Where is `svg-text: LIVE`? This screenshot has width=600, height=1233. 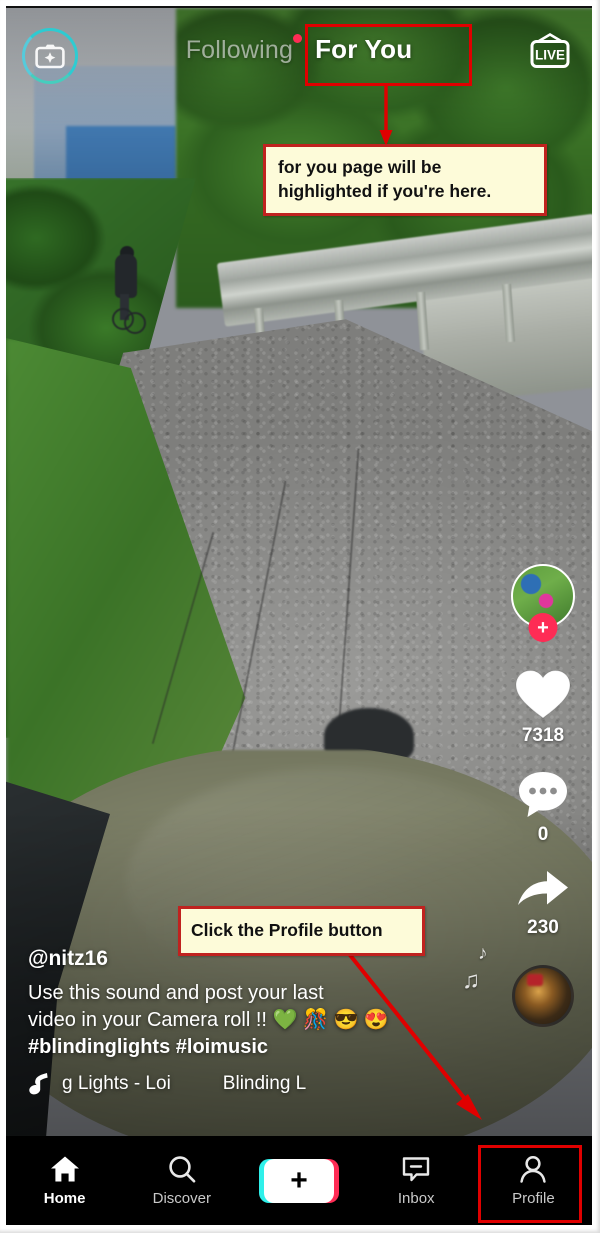
svg-text: LIVE is located at coordinates (550, 54).